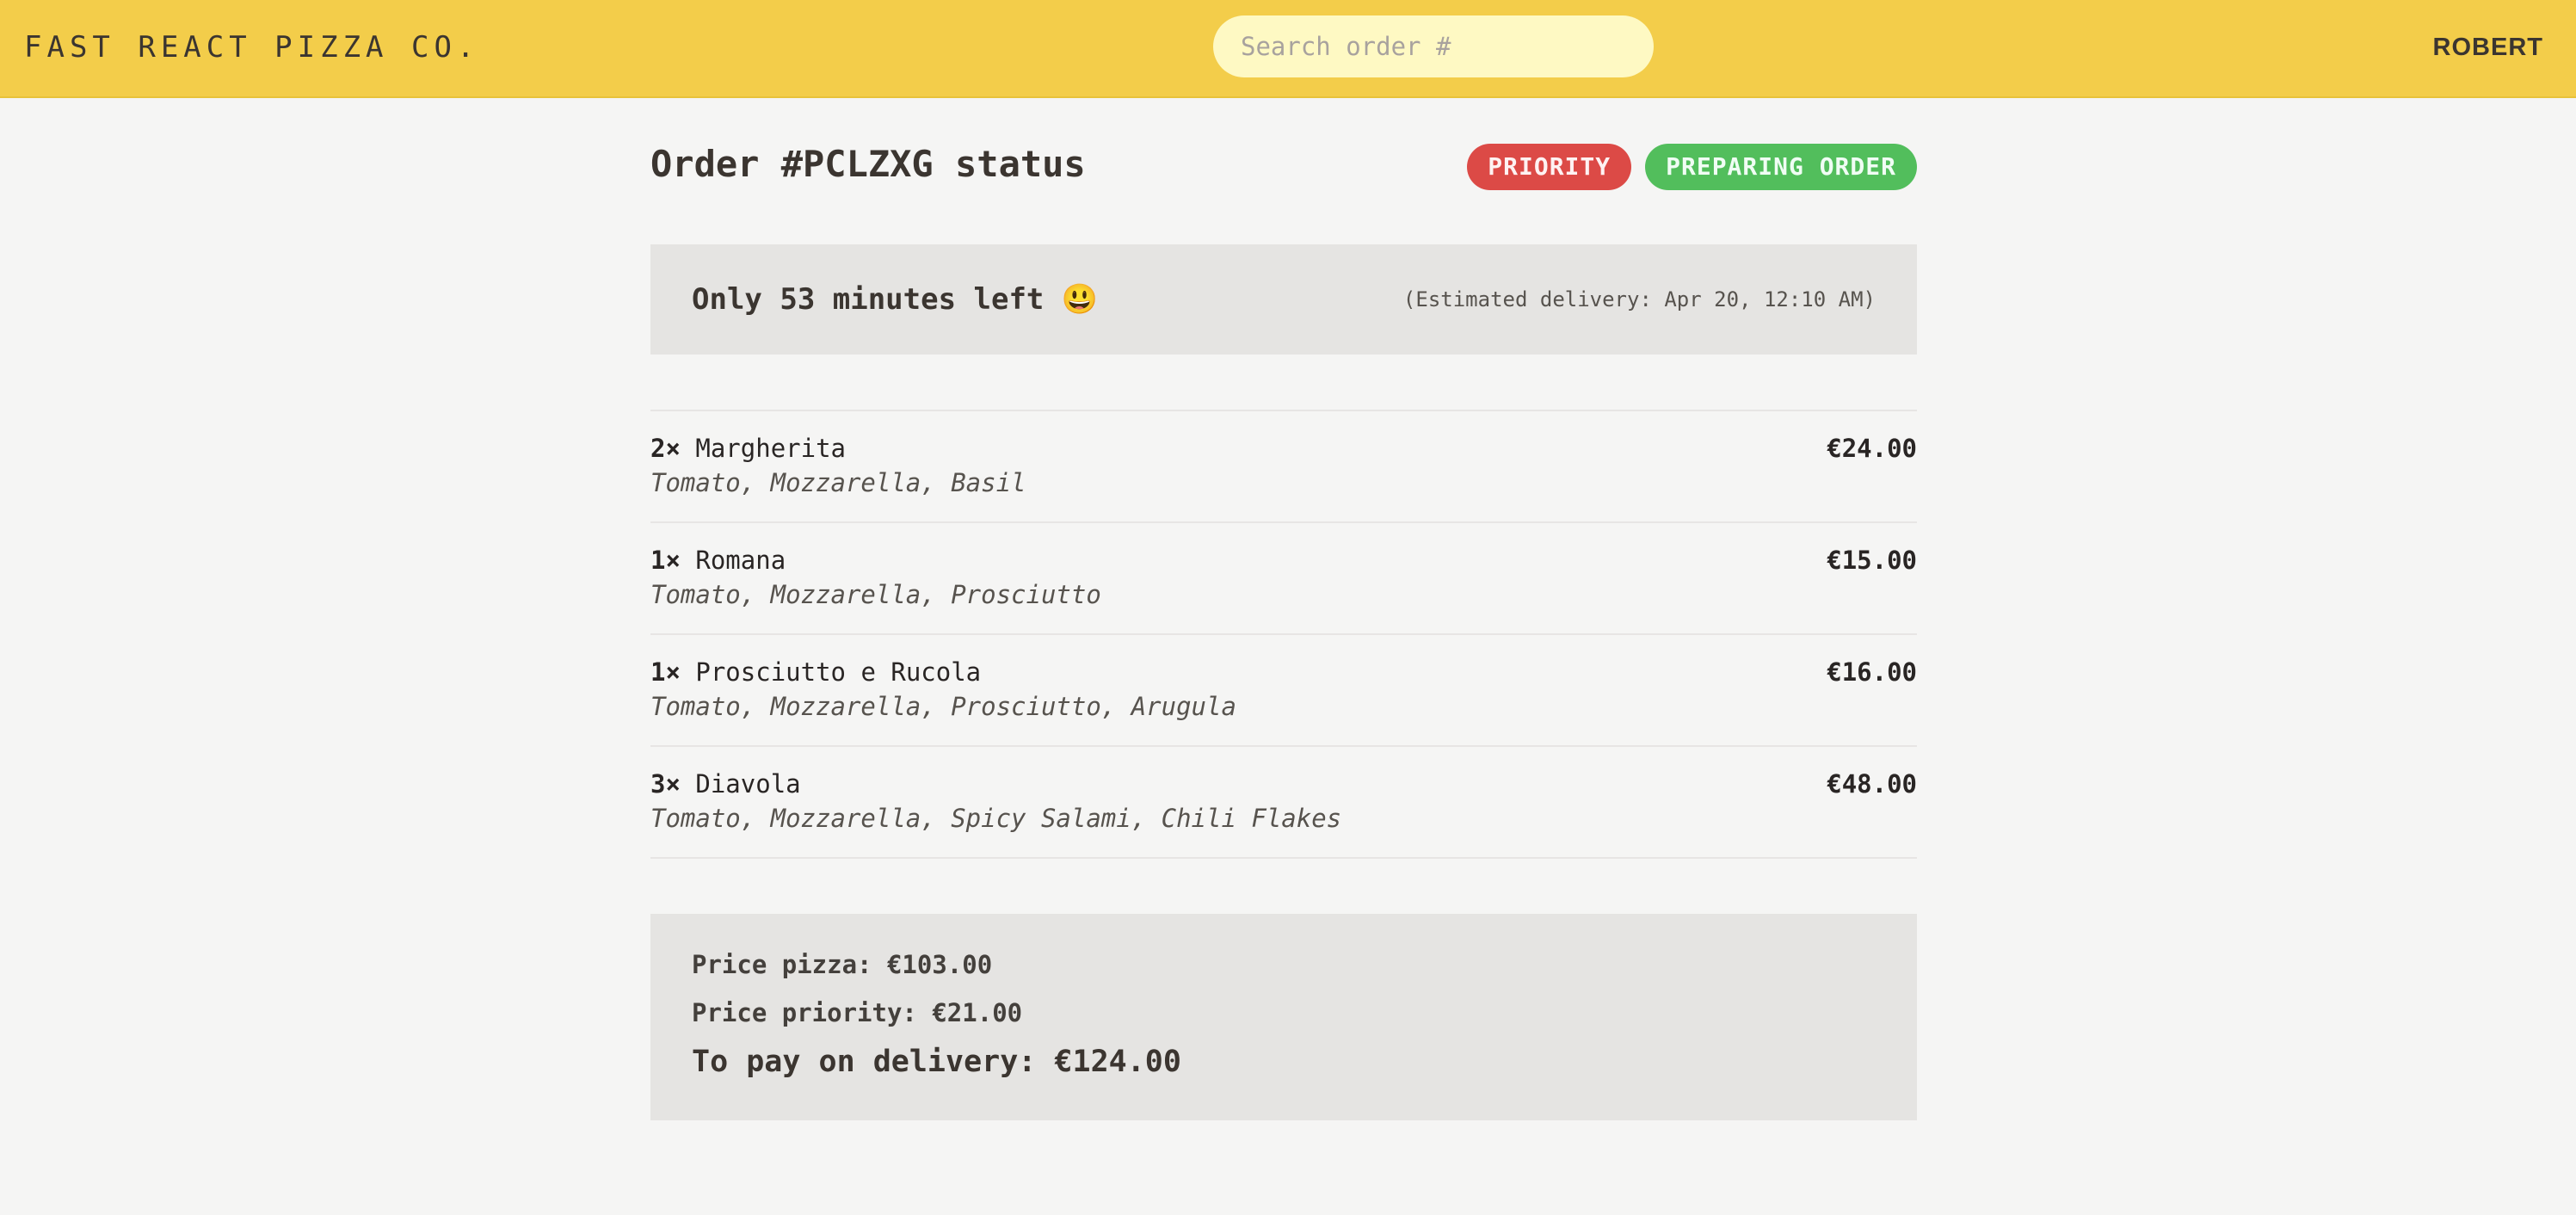  What do you see at coordinates (252, 47) in the screenshot?
I see `logo-link: Fast React Pizza Co.` at bounding box center [252, 47].